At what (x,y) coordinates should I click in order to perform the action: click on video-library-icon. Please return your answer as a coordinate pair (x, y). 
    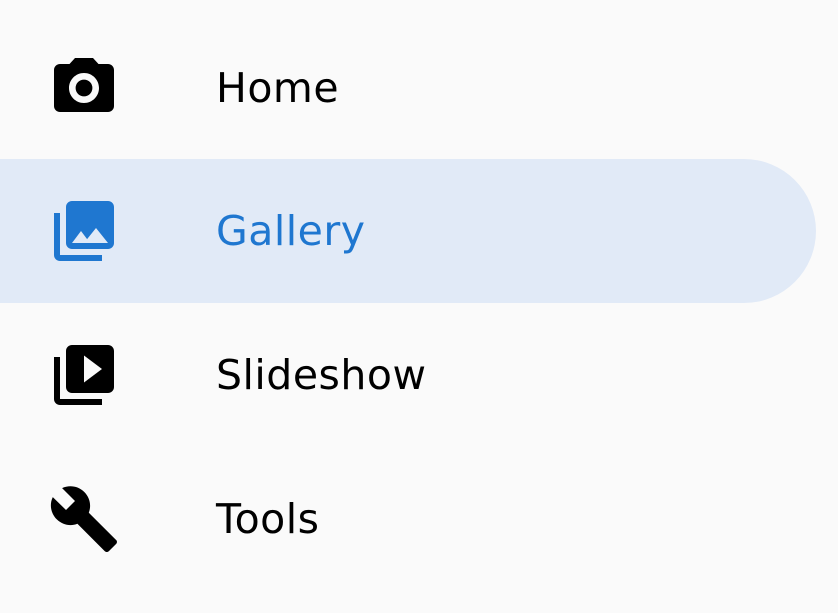
    Looking at the image, I should click on (84, 375).